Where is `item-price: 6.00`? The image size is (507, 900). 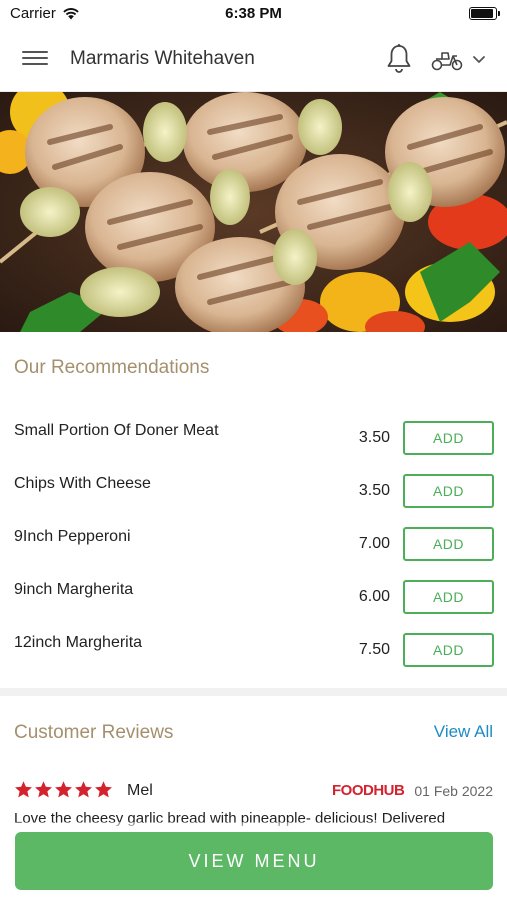 item-price: 6.00 is located at coordinates (374, 596).